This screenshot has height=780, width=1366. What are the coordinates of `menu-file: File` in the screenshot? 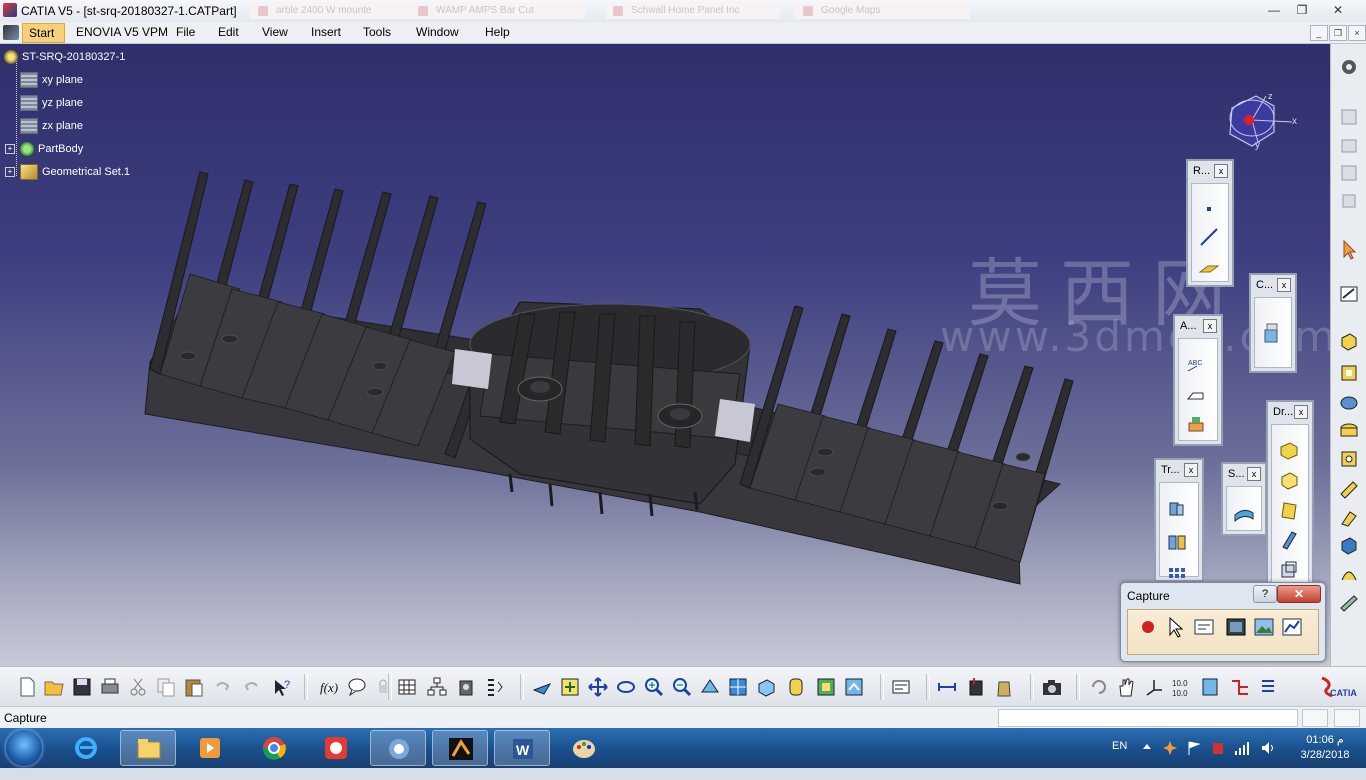 It's located at (185, 32).